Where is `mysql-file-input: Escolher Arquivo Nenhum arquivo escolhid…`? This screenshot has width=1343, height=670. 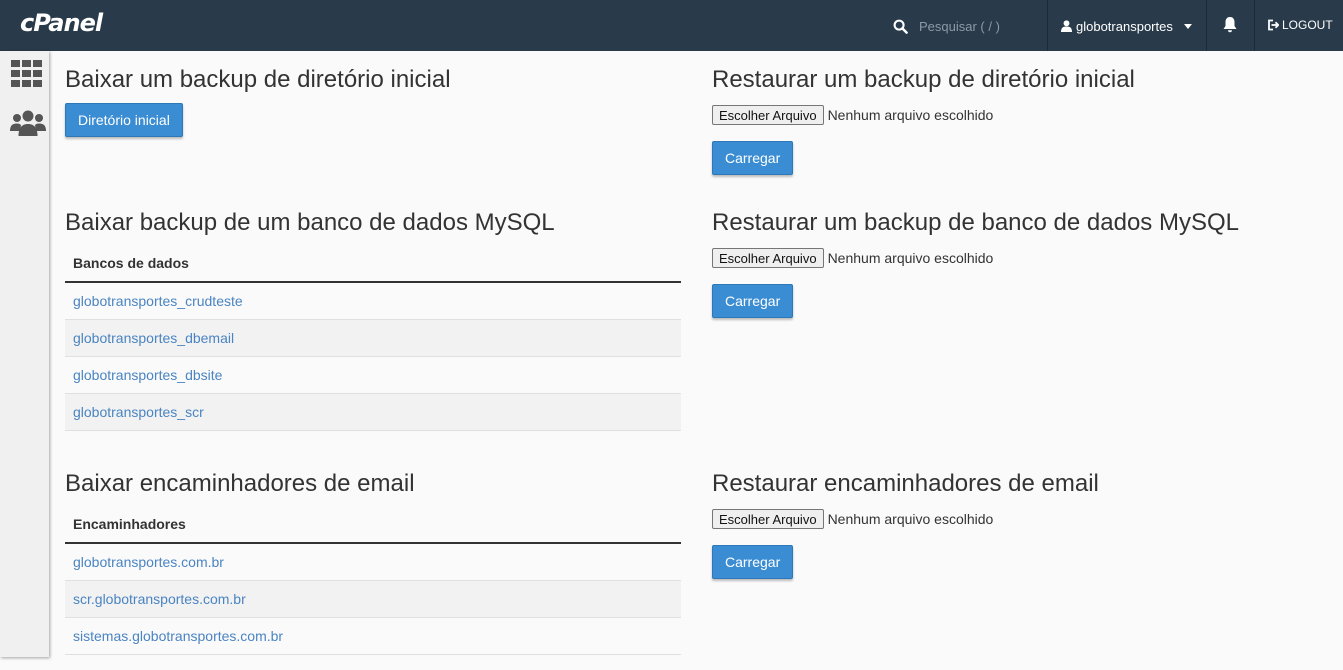
mysql-file-input: Escolher Arquivo Nenhum arquivo escolhid… is located at coordinates (852, 258).